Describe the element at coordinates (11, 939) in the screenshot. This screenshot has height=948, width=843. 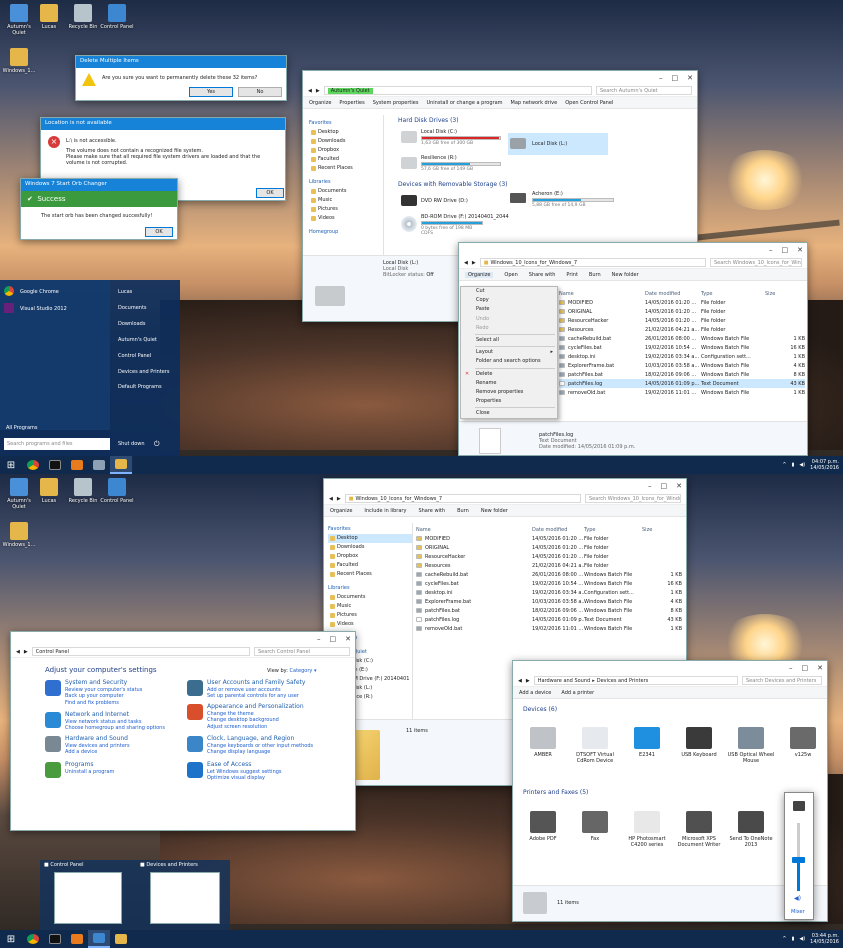
I see `start-button: ⊞` at that location.